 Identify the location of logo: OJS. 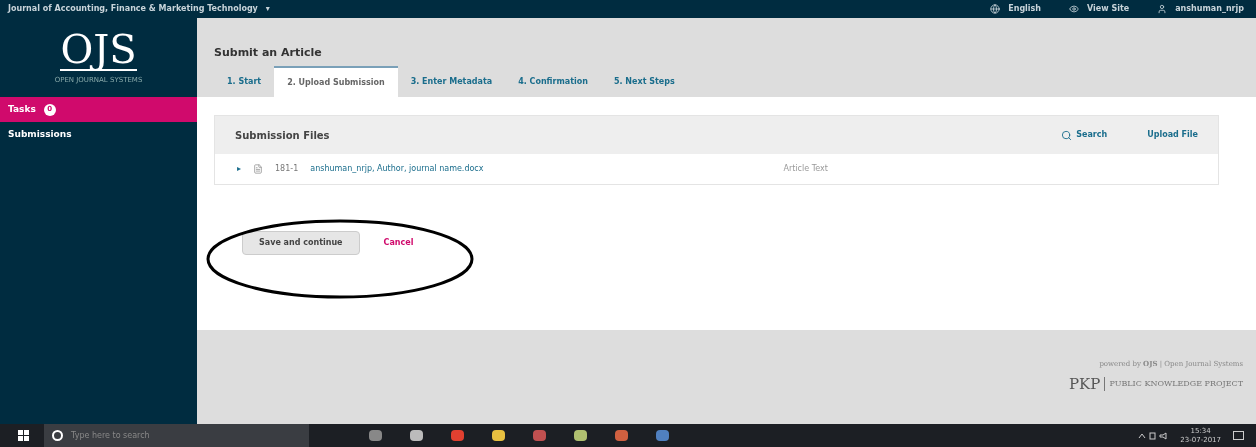
(98, 50).